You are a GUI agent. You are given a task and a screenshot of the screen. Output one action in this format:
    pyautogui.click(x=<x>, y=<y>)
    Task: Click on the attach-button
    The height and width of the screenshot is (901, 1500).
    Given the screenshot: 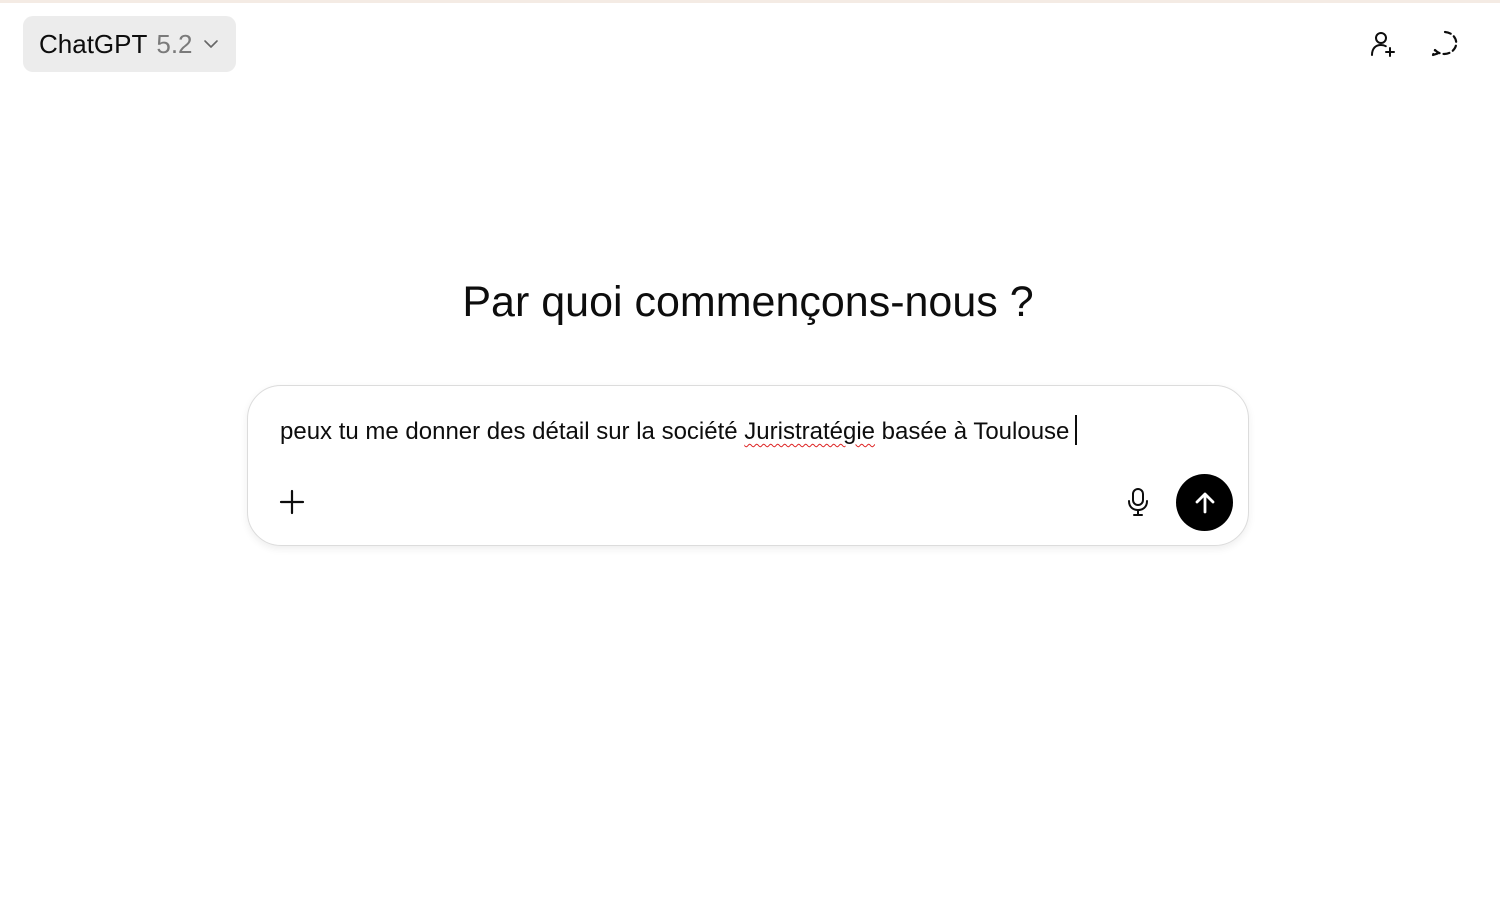 What is the action you would take?
    pyautogui.click(x=292, y=502)
    